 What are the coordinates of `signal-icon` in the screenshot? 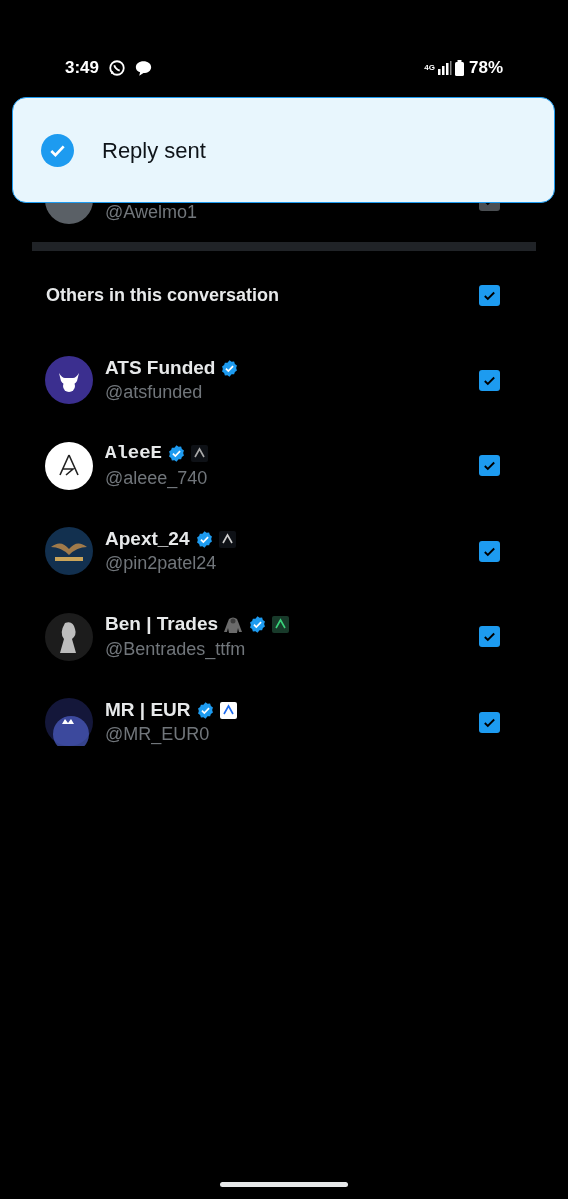 It's located at (444, 68).